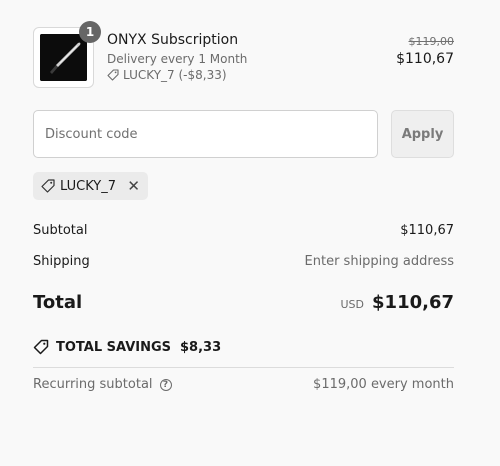  Describe the element at coordinates (383, 384) in the screenshot. I see `recurring-value: $119,00 every month` at that location.